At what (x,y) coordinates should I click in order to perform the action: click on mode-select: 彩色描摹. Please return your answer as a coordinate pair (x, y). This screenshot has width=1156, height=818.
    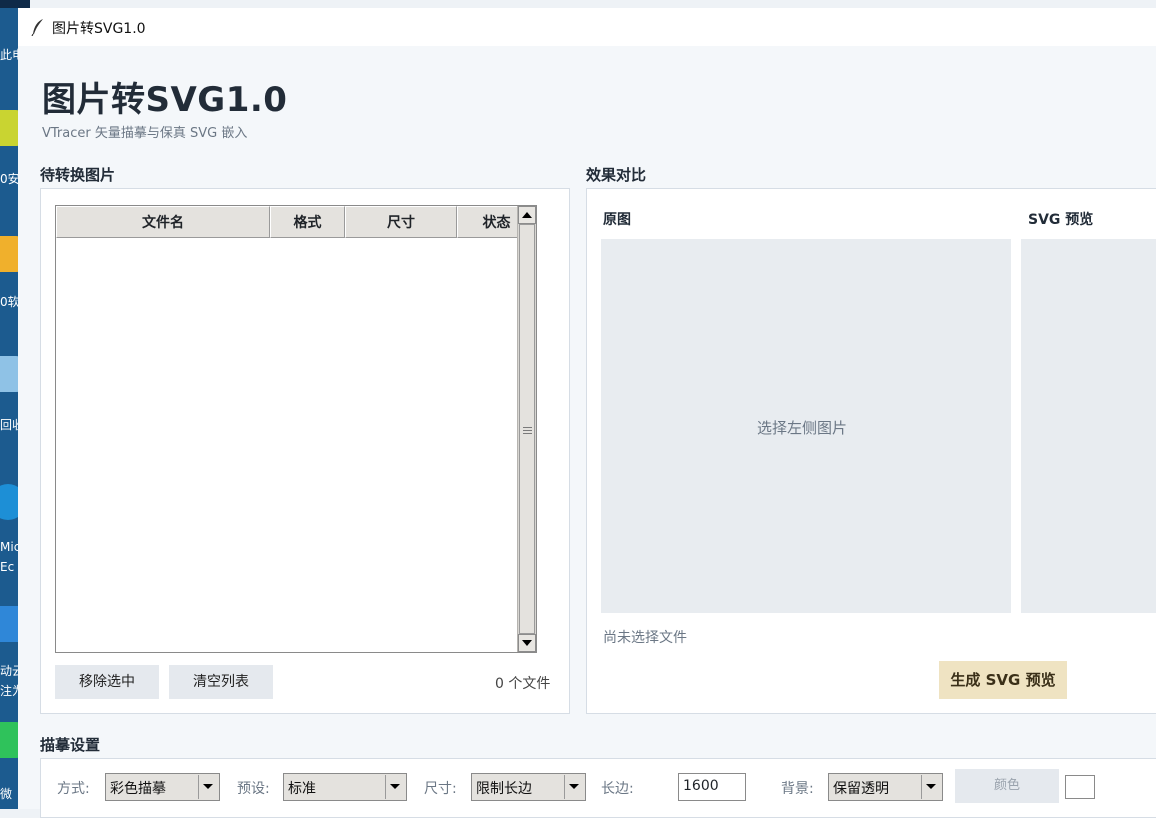
    Looking at the image, I should click on (162, 787).